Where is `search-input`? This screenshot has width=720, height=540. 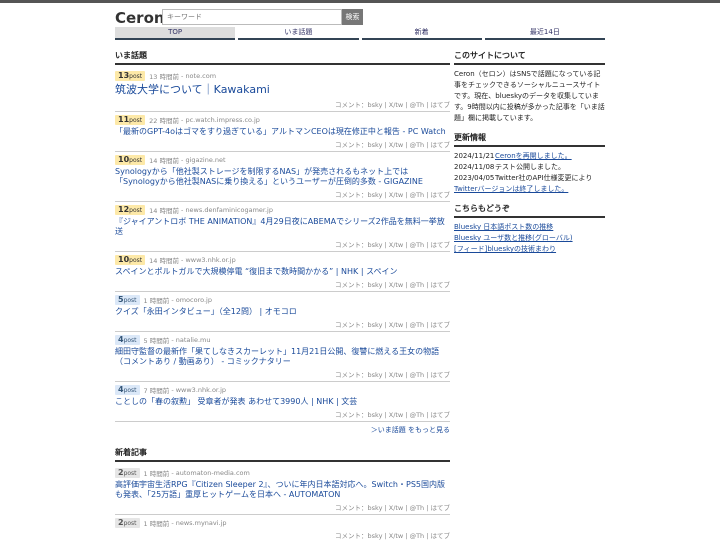 search-input is located at coordinates (252, 17).